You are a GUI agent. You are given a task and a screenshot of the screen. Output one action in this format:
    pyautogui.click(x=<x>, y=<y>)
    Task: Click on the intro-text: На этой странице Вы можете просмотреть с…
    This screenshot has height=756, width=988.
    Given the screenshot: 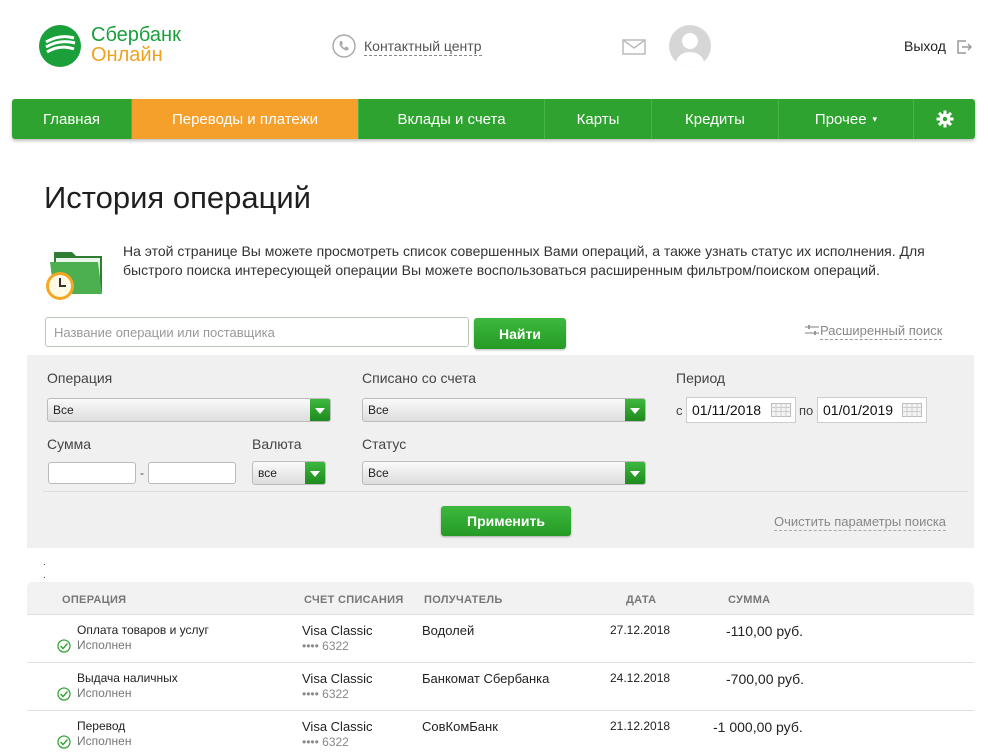 What is the action you would take?
    pyautogui.click(x=524, y=260)
    